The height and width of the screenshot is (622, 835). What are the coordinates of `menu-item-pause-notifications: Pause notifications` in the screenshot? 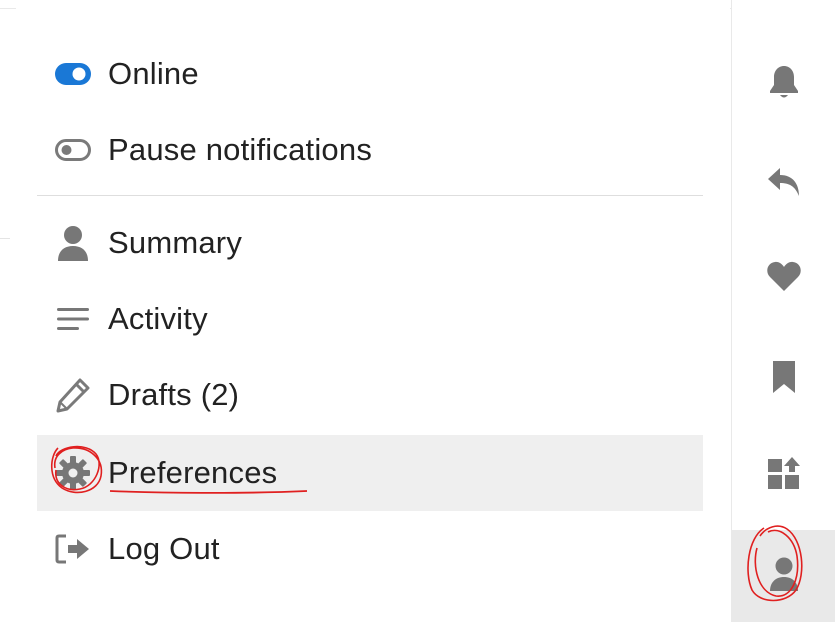 It's located at (370, 150).